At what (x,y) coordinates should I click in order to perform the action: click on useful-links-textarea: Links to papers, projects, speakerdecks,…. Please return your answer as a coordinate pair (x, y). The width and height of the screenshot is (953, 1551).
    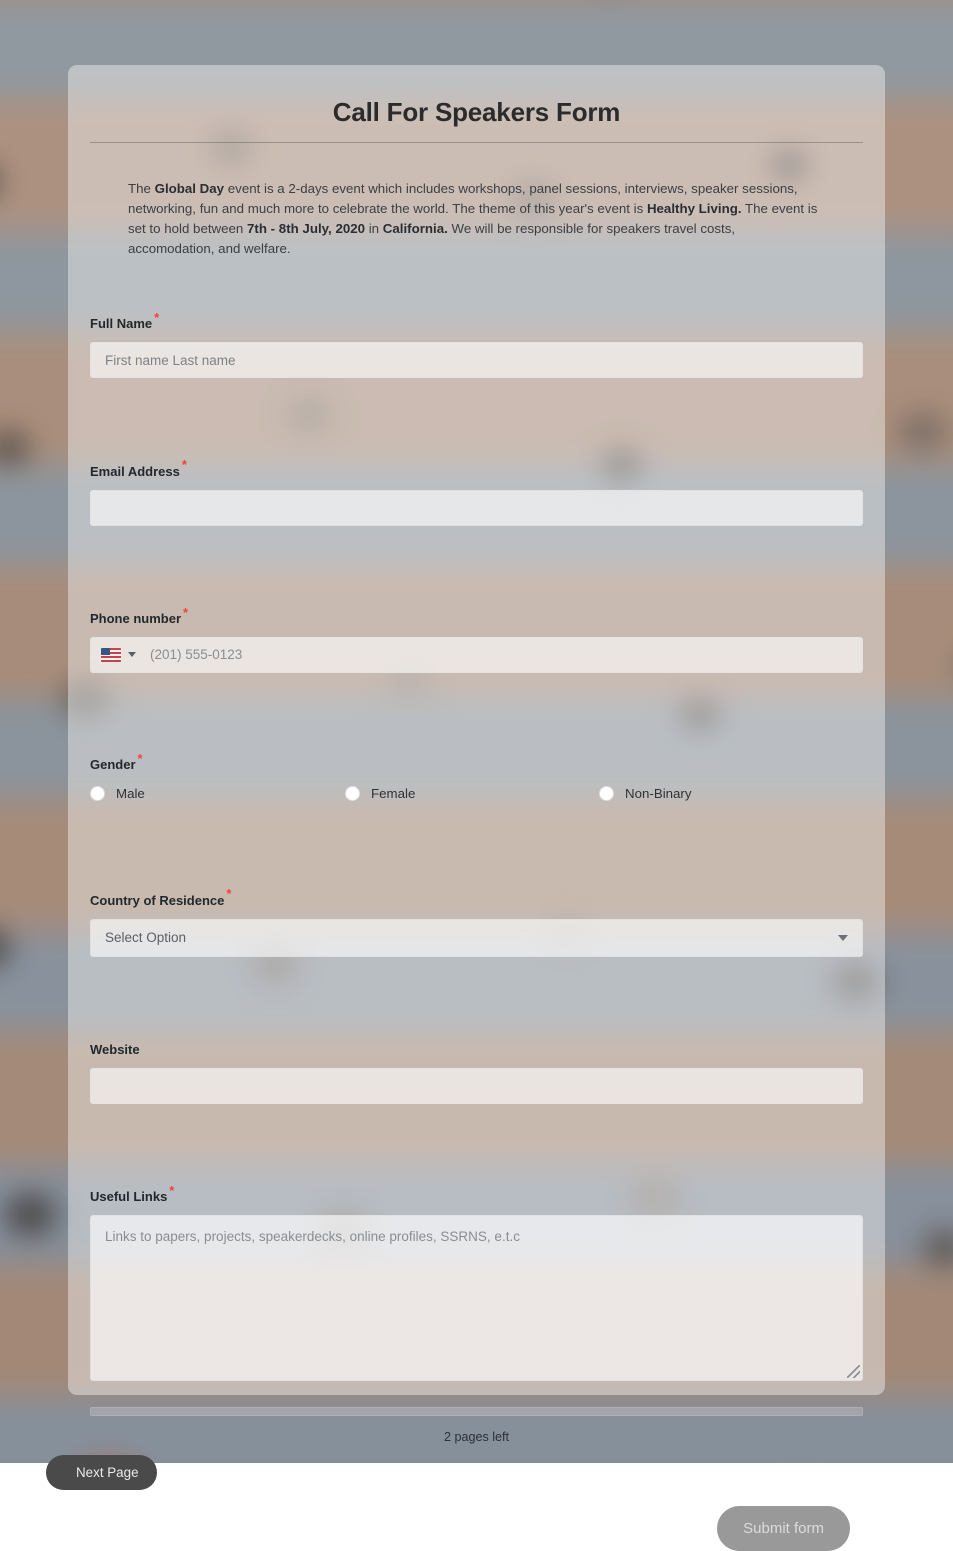
    Looking at the image, I should click on (476, 1298).